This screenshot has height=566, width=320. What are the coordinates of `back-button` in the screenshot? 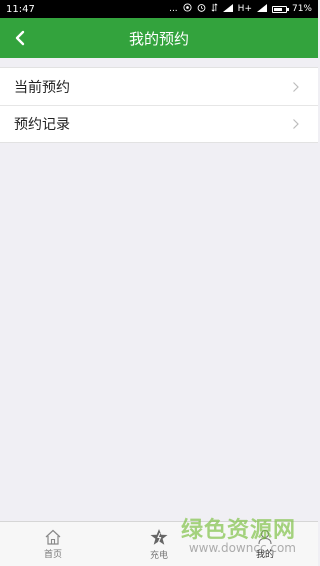 It's located at (20, 38).